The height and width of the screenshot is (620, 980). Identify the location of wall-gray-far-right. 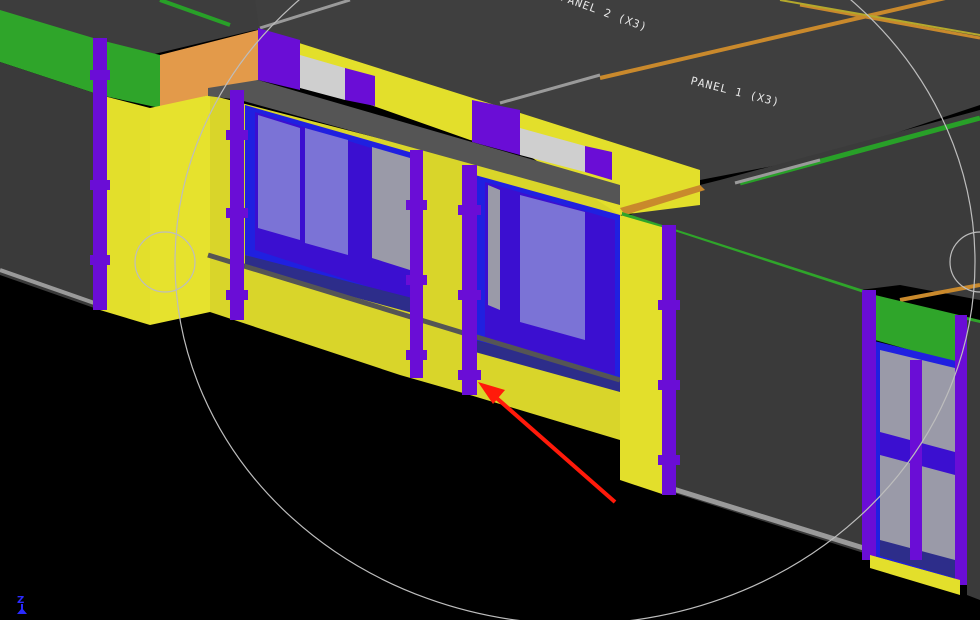
(973, 460).